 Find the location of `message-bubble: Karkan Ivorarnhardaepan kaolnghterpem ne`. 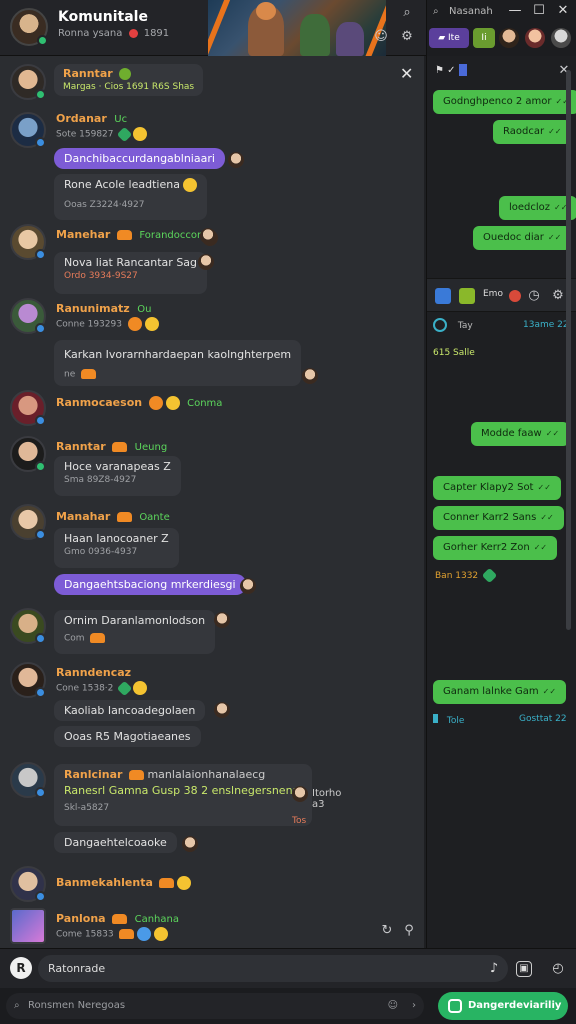

message-bubble: Karkan Ivorarnhardaepan kaolnghterpem ne is located at coordinates (178, 363).